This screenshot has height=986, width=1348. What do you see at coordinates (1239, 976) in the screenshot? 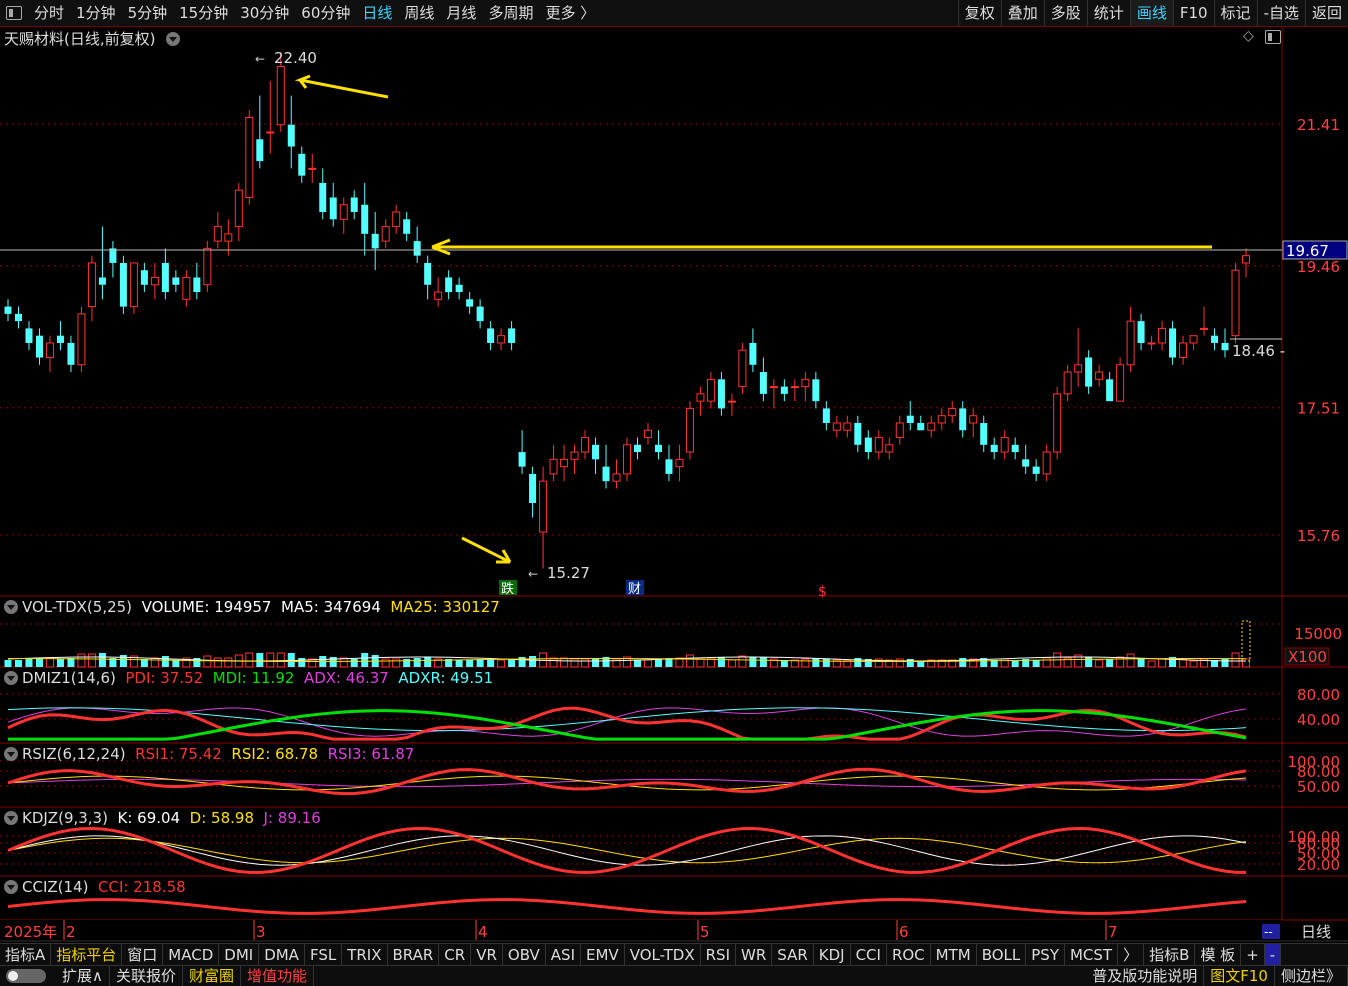
I see `status-right-1: 图文F10` at bounding box center [1239, 976].